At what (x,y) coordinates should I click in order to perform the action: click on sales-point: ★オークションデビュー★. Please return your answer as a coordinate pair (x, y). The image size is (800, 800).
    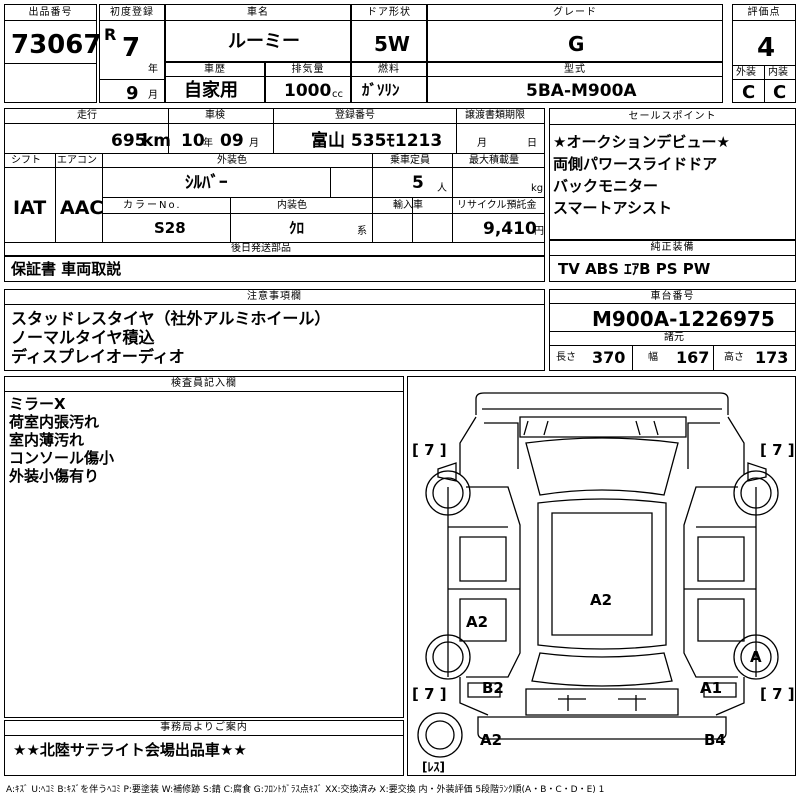
    Looking at the image, I should click on (641, 142).